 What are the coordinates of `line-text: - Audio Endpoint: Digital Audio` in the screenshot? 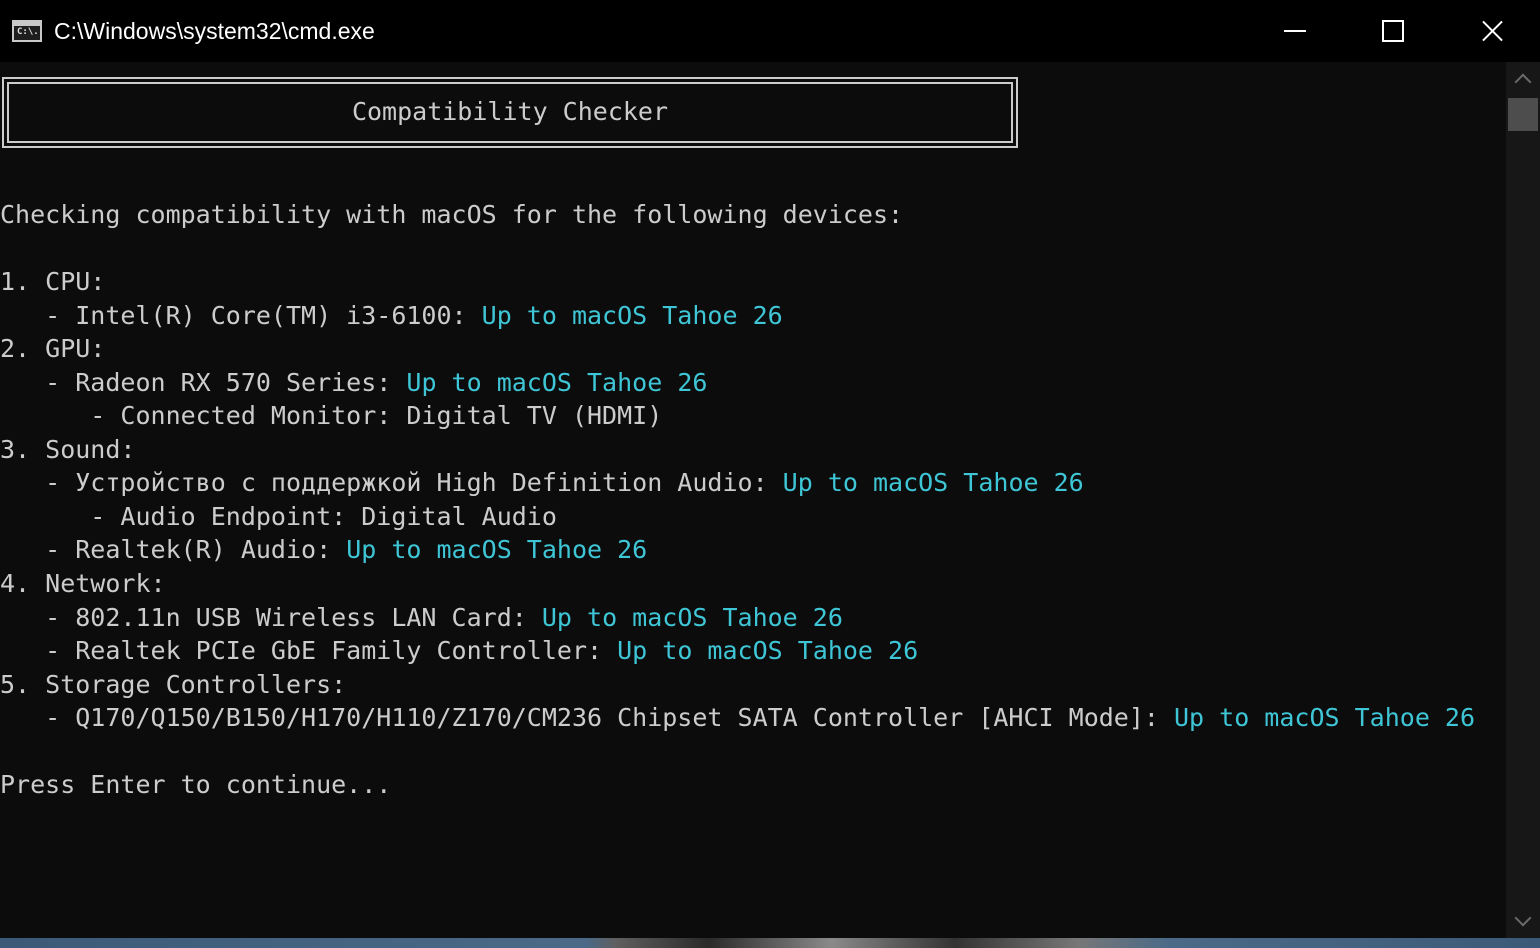 It's located at (278, 516).